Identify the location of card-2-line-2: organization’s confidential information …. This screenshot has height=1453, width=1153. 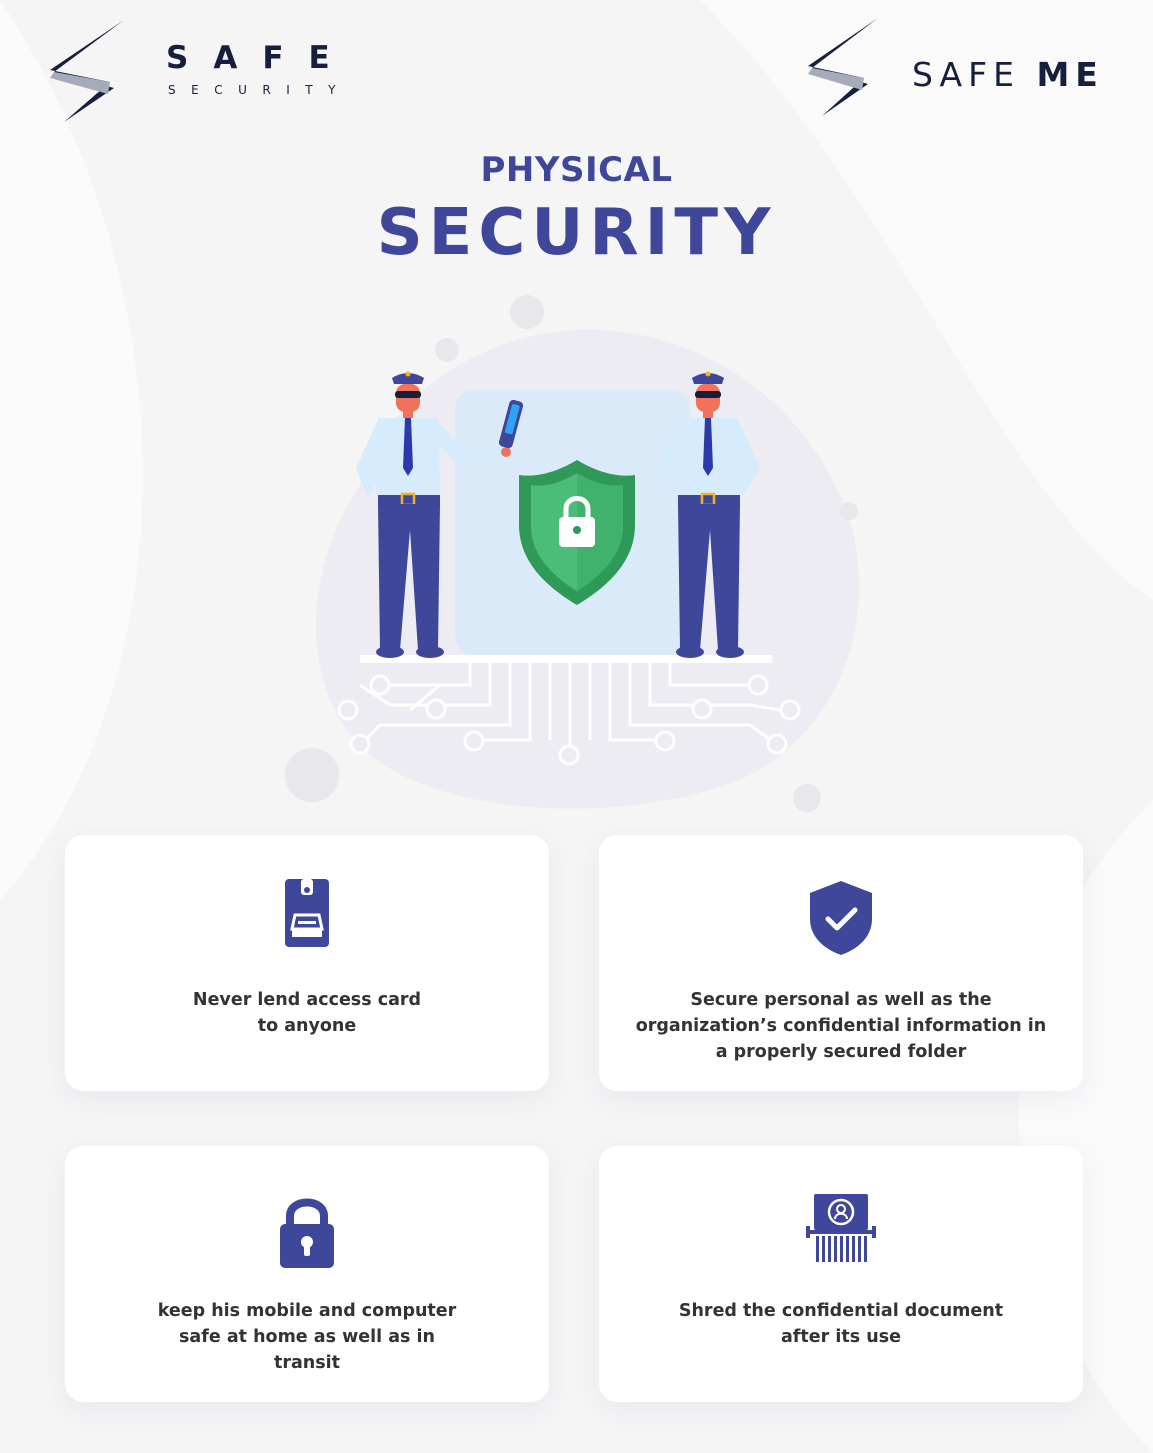
(841, 1026).